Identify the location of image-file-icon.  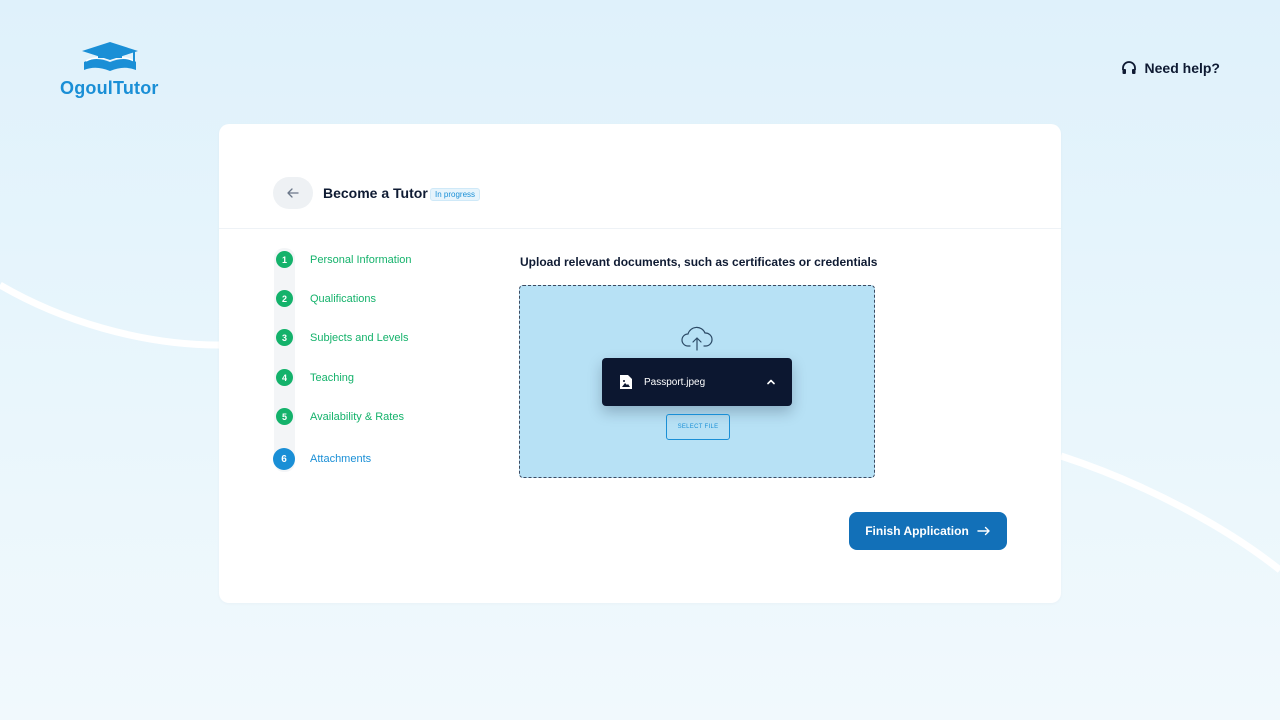
(626, 382).